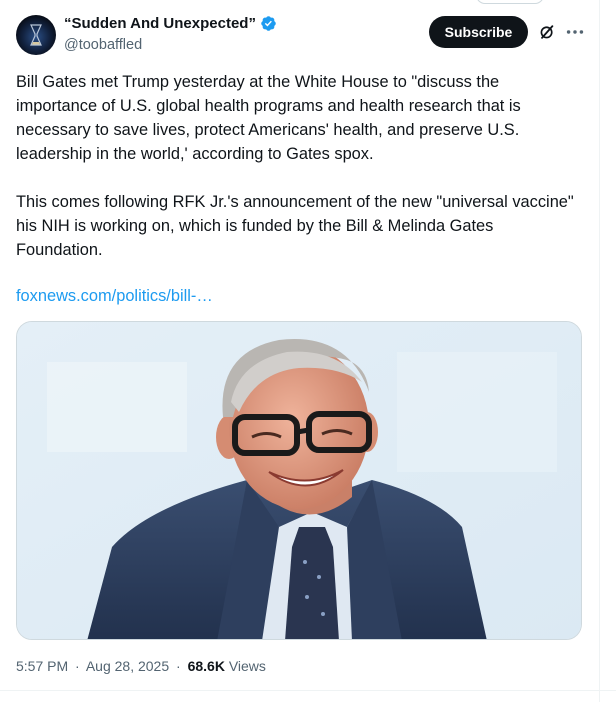 This screenshot has height=702, width=616. Describe the element at coordinates (103, 45) in the screenshot. I see `author-handle: @toobaffled` at that location.